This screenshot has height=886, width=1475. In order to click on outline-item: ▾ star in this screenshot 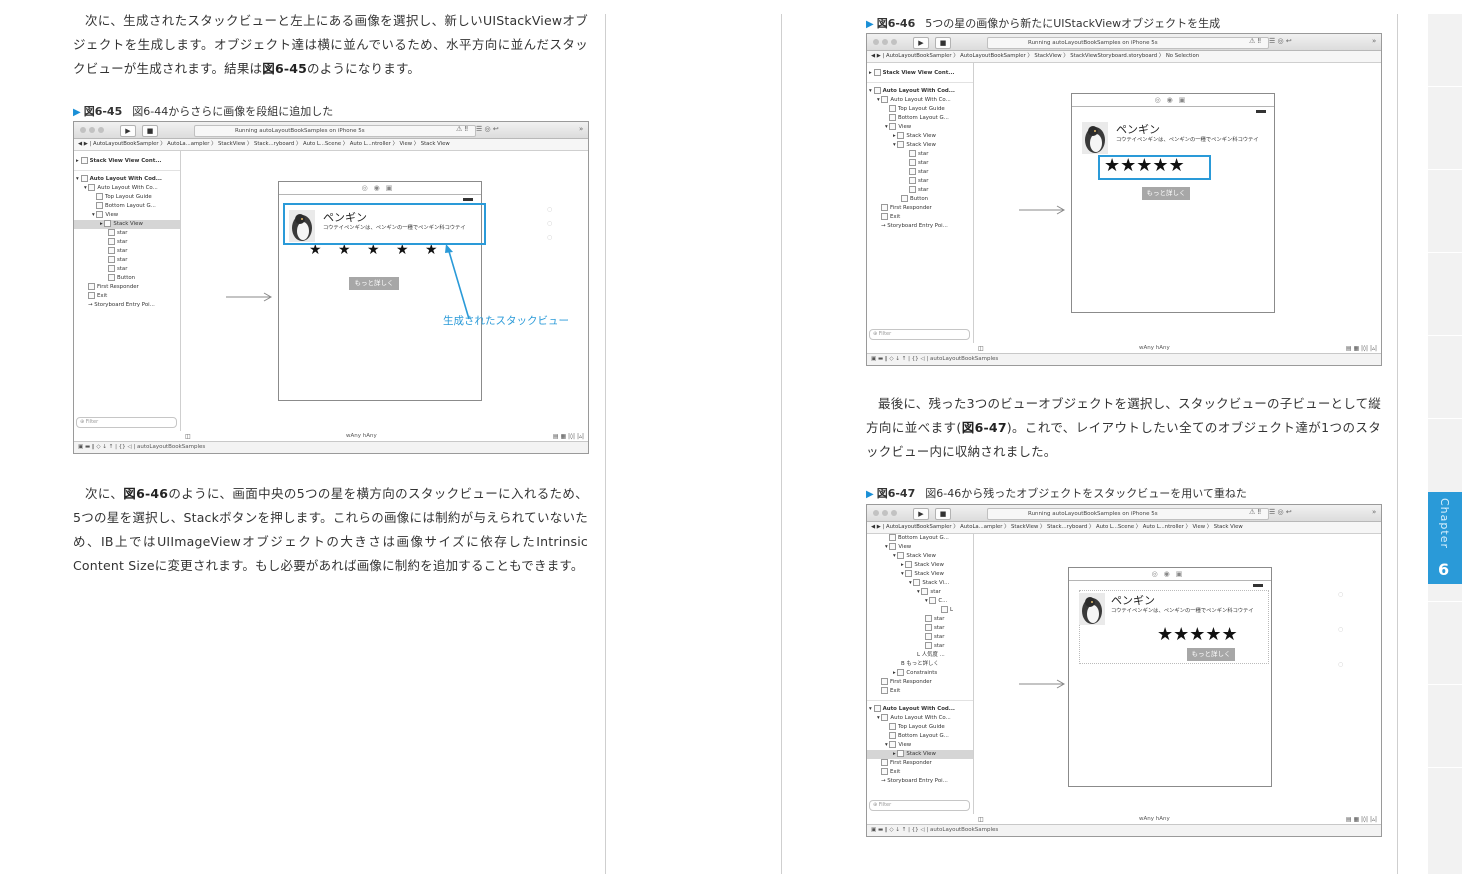, I will do `click(929, 592)`.